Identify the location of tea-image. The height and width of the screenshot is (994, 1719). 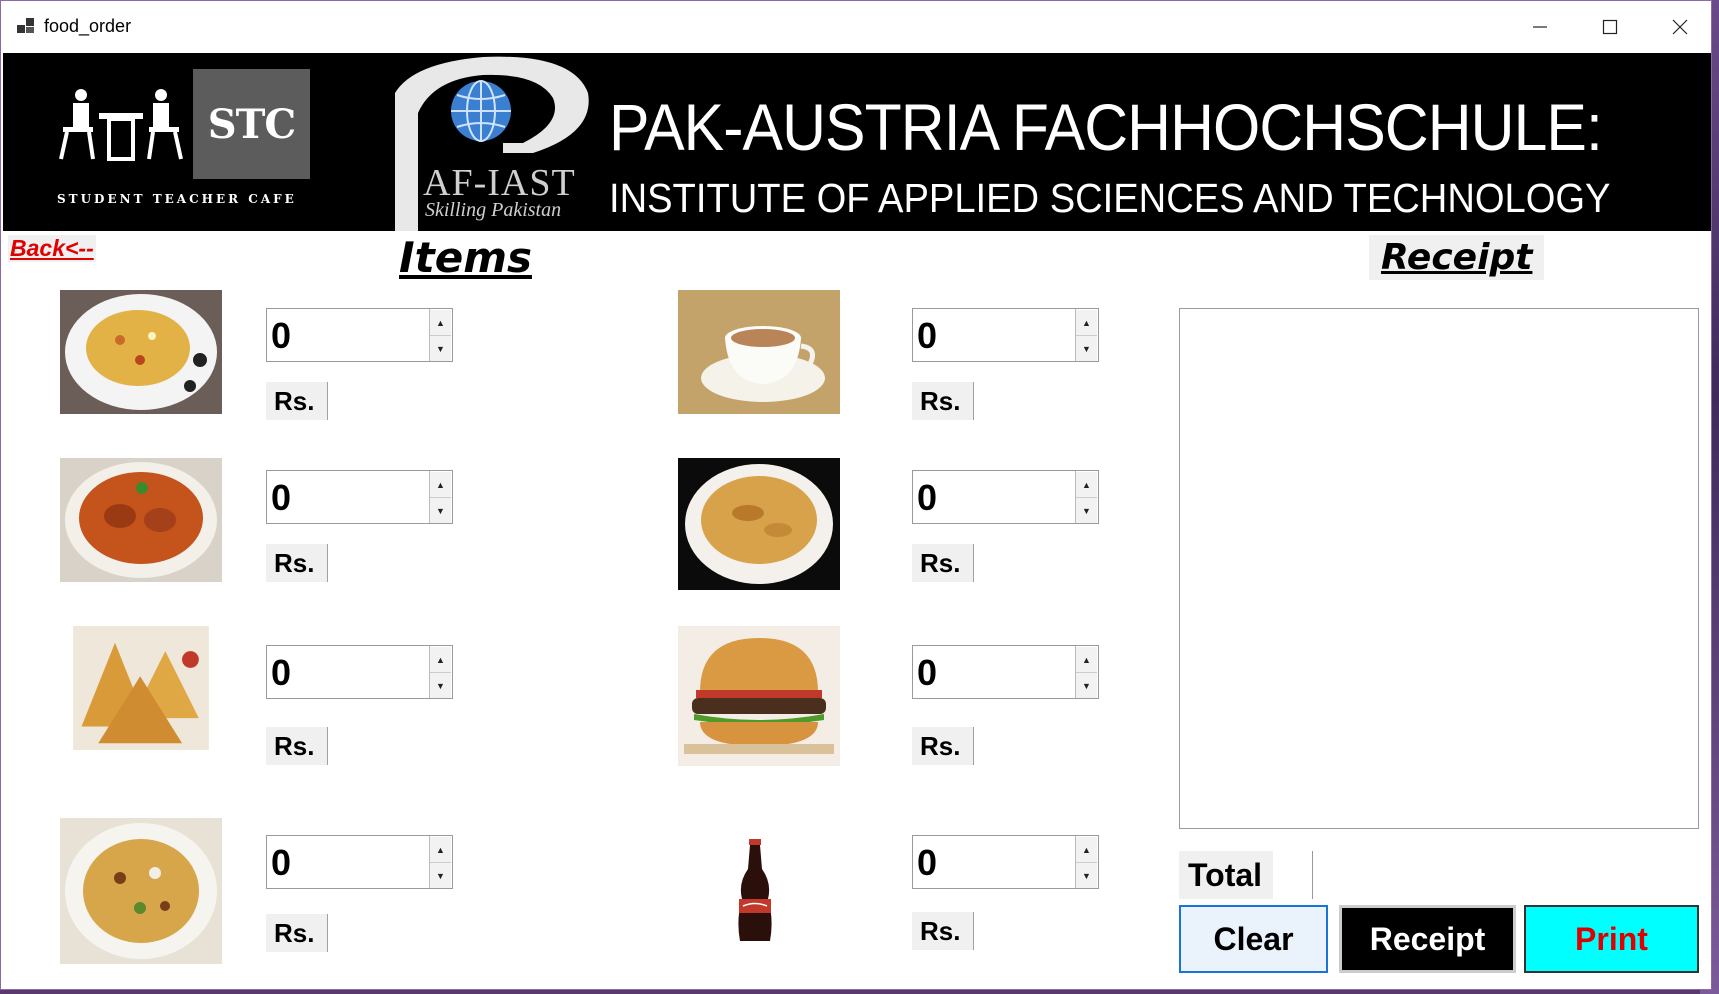
(759, 352).